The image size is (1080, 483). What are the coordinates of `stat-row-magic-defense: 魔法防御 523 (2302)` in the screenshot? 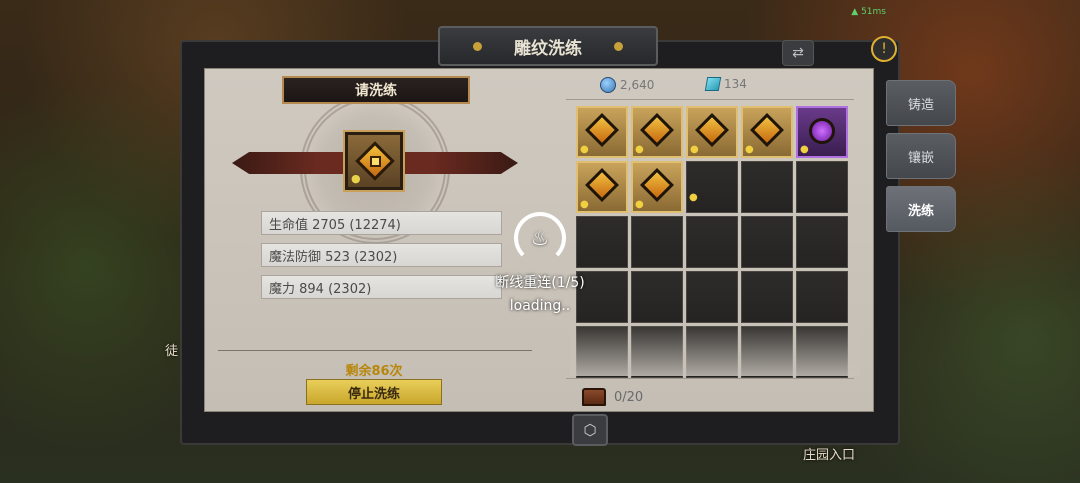 It's located at (381, 255).